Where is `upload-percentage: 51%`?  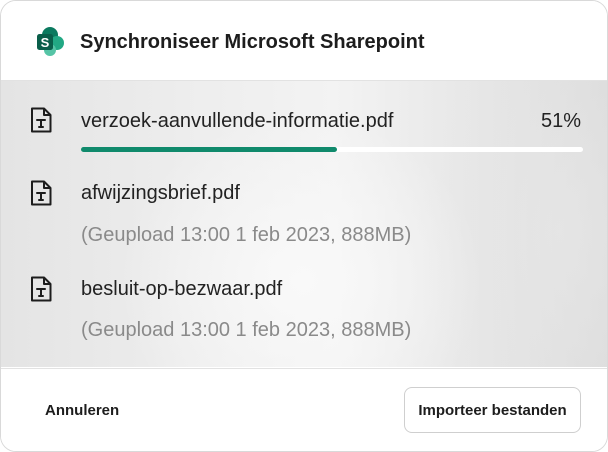 upload-percentage: 51% is located at coordinates (560, 121).